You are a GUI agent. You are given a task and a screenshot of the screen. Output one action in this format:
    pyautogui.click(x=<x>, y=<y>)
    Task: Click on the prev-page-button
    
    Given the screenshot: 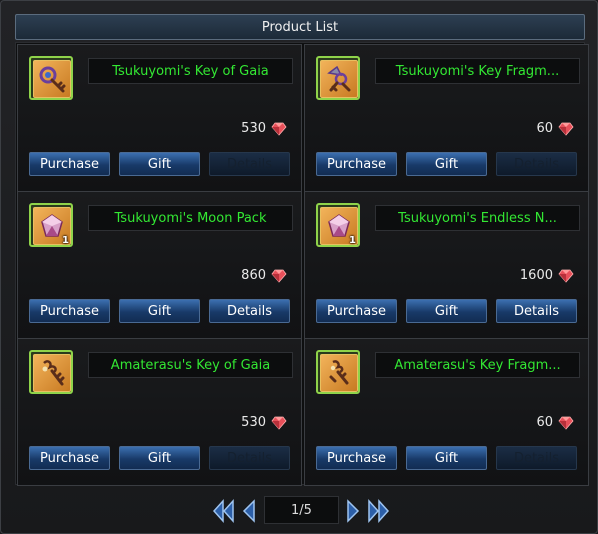 What is the action you would take?
    pyautogui.click(x=249, y=511)
    